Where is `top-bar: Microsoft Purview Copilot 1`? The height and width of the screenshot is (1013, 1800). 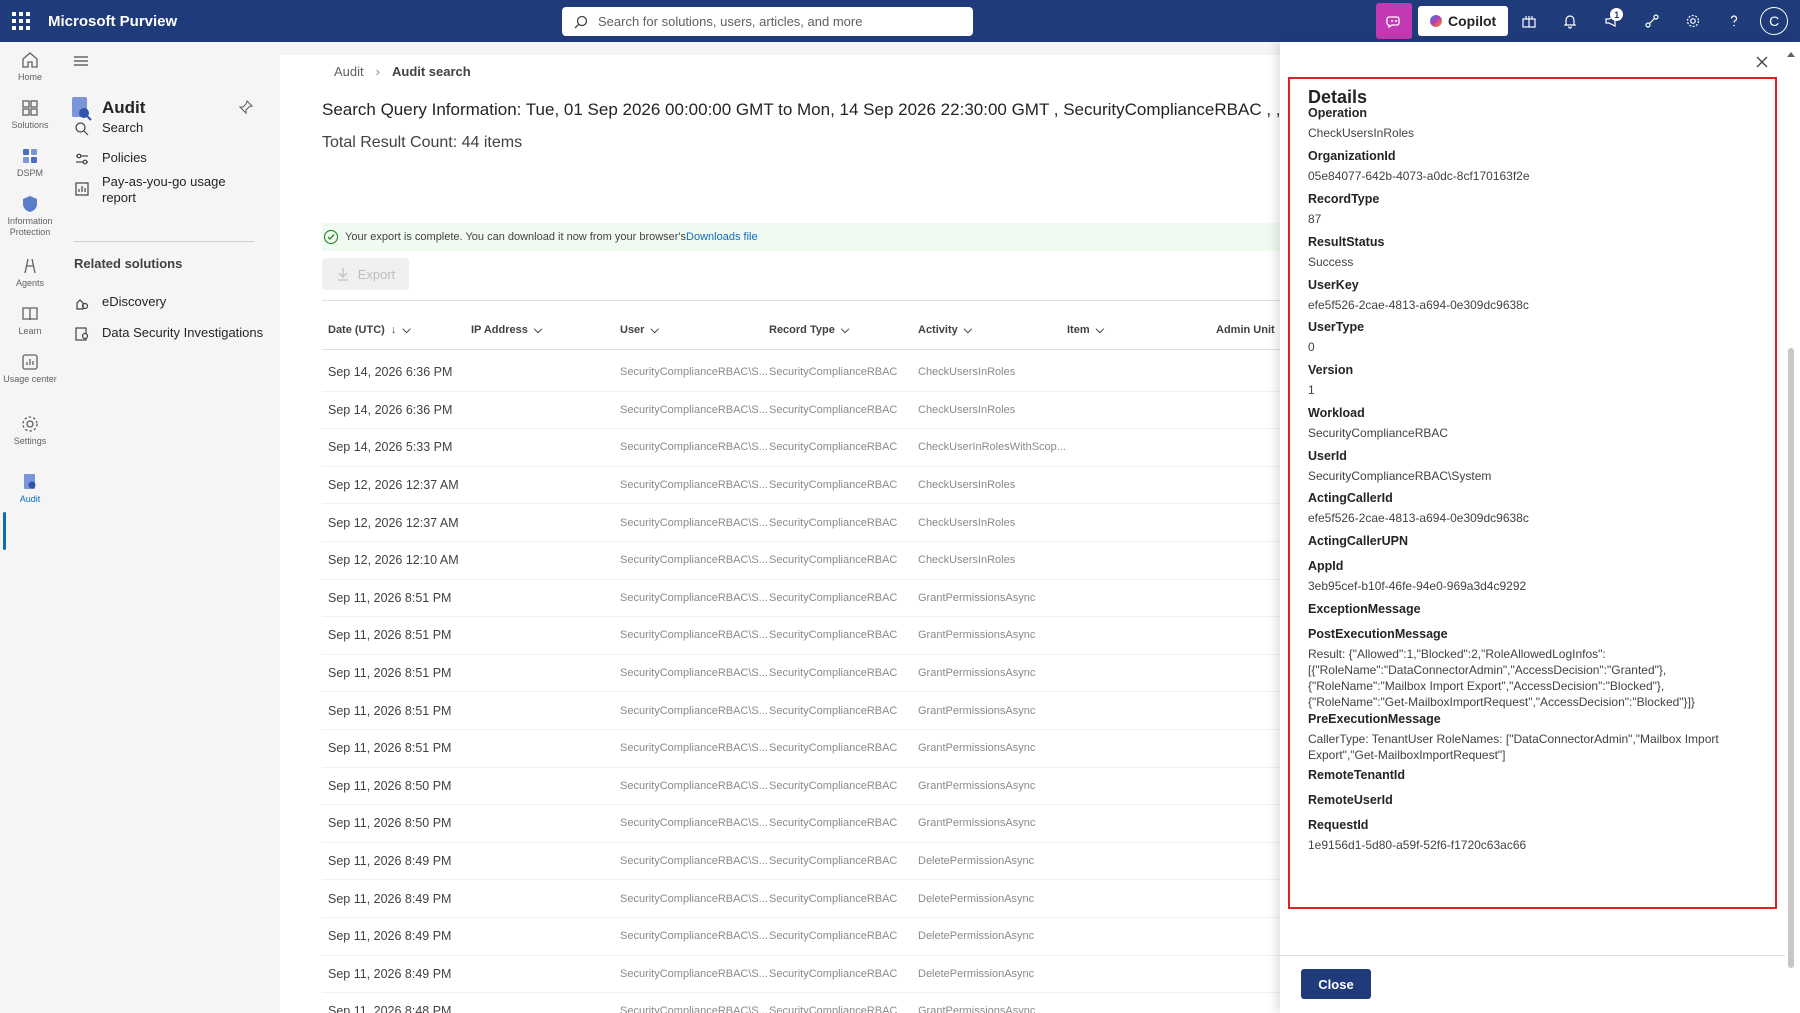 top-bar: Microsoft Purview Copilot 1 is located at coordinates (900, 21).